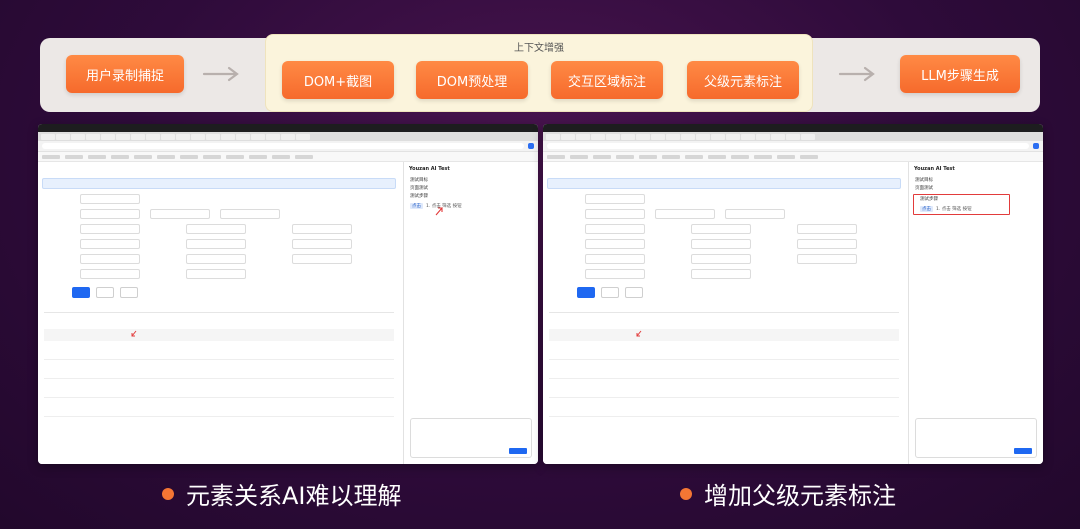  Describe the element at coordinates (607, 80) in the screenshot. I see `pipeline-step-interaction-area: 交互区域标注` at that location.